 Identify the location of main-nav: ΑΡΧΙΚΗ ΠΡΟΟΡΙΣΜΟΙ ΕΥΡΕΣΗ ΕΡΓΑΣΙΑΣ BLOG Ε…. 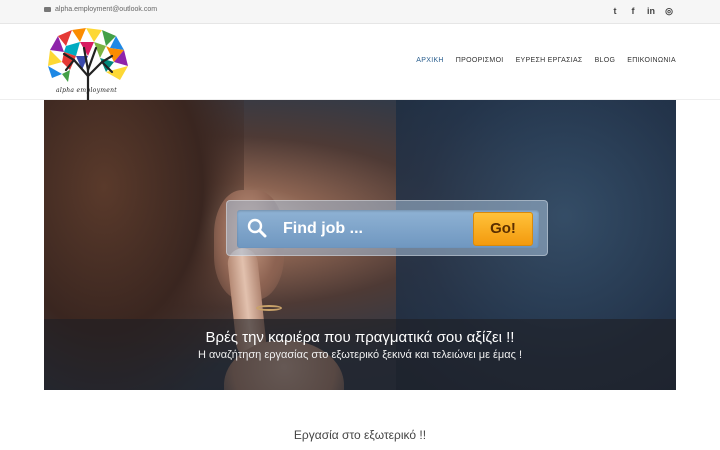
(546, 60).